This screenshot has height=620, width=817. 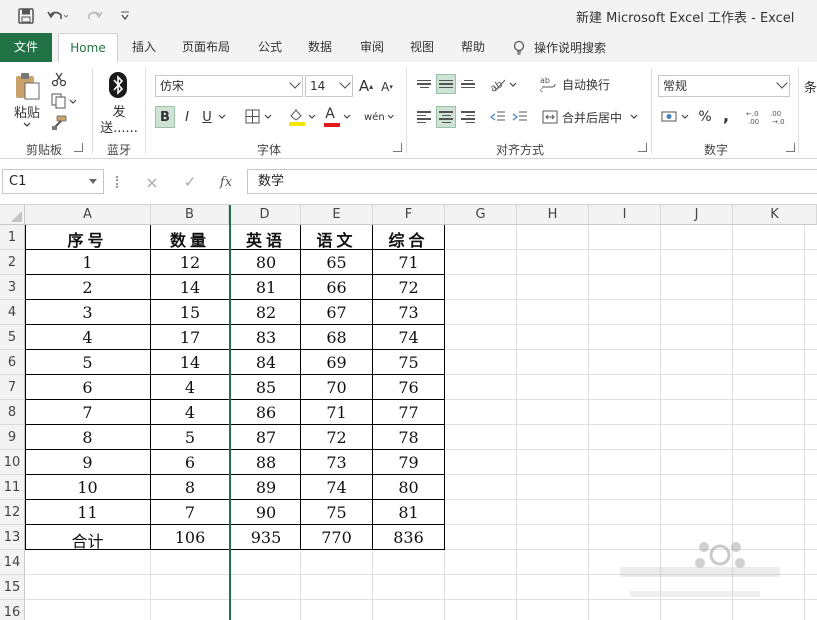 I want to click on table-cell: 84, so click(x=266, y=362).